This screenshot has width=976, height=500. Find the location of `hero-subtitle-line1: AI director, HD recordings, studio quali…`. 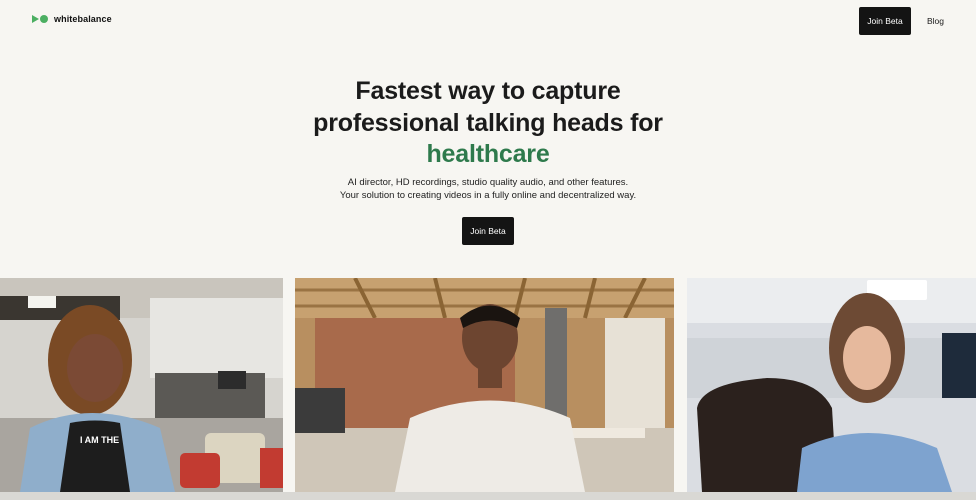

hero-subtitle-line1: AI director, HD recordings, studio quali… is located at coordinates (488, 182).